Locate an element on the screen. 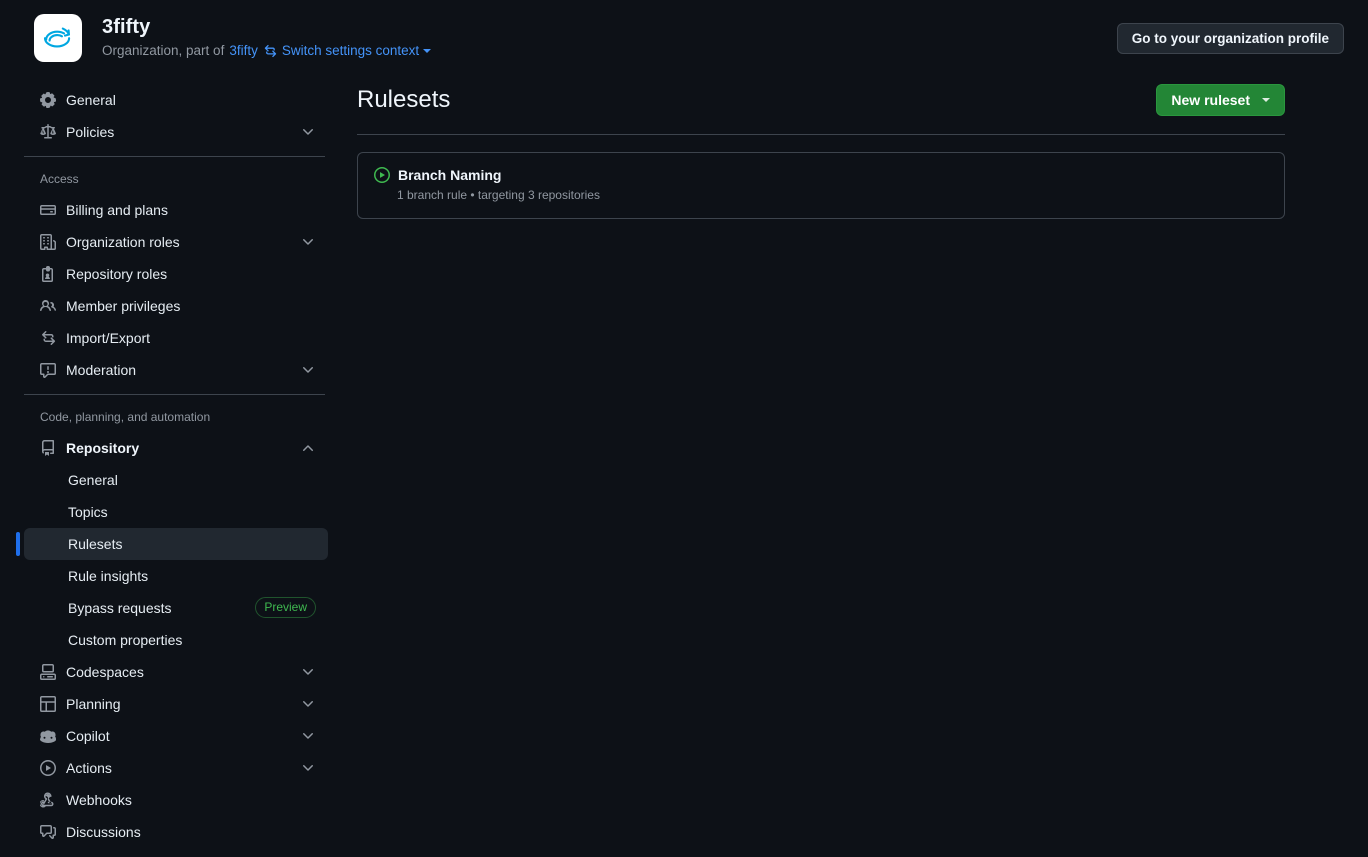  credit-card-icon is located at coordinates (48, 210).